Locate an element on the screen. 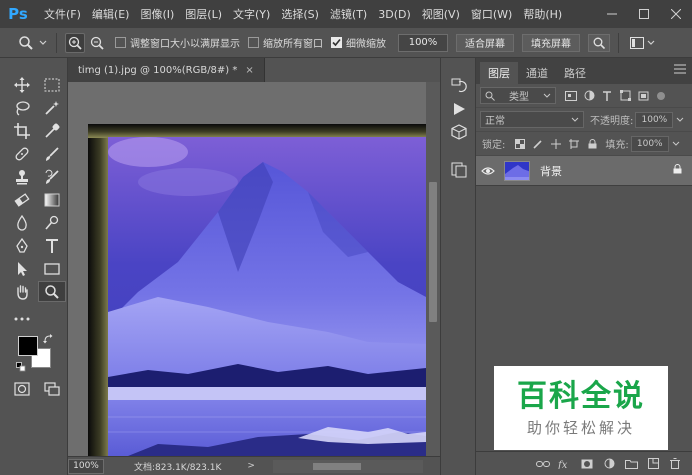  visibility-toggle is located at coordinates (488, 171).